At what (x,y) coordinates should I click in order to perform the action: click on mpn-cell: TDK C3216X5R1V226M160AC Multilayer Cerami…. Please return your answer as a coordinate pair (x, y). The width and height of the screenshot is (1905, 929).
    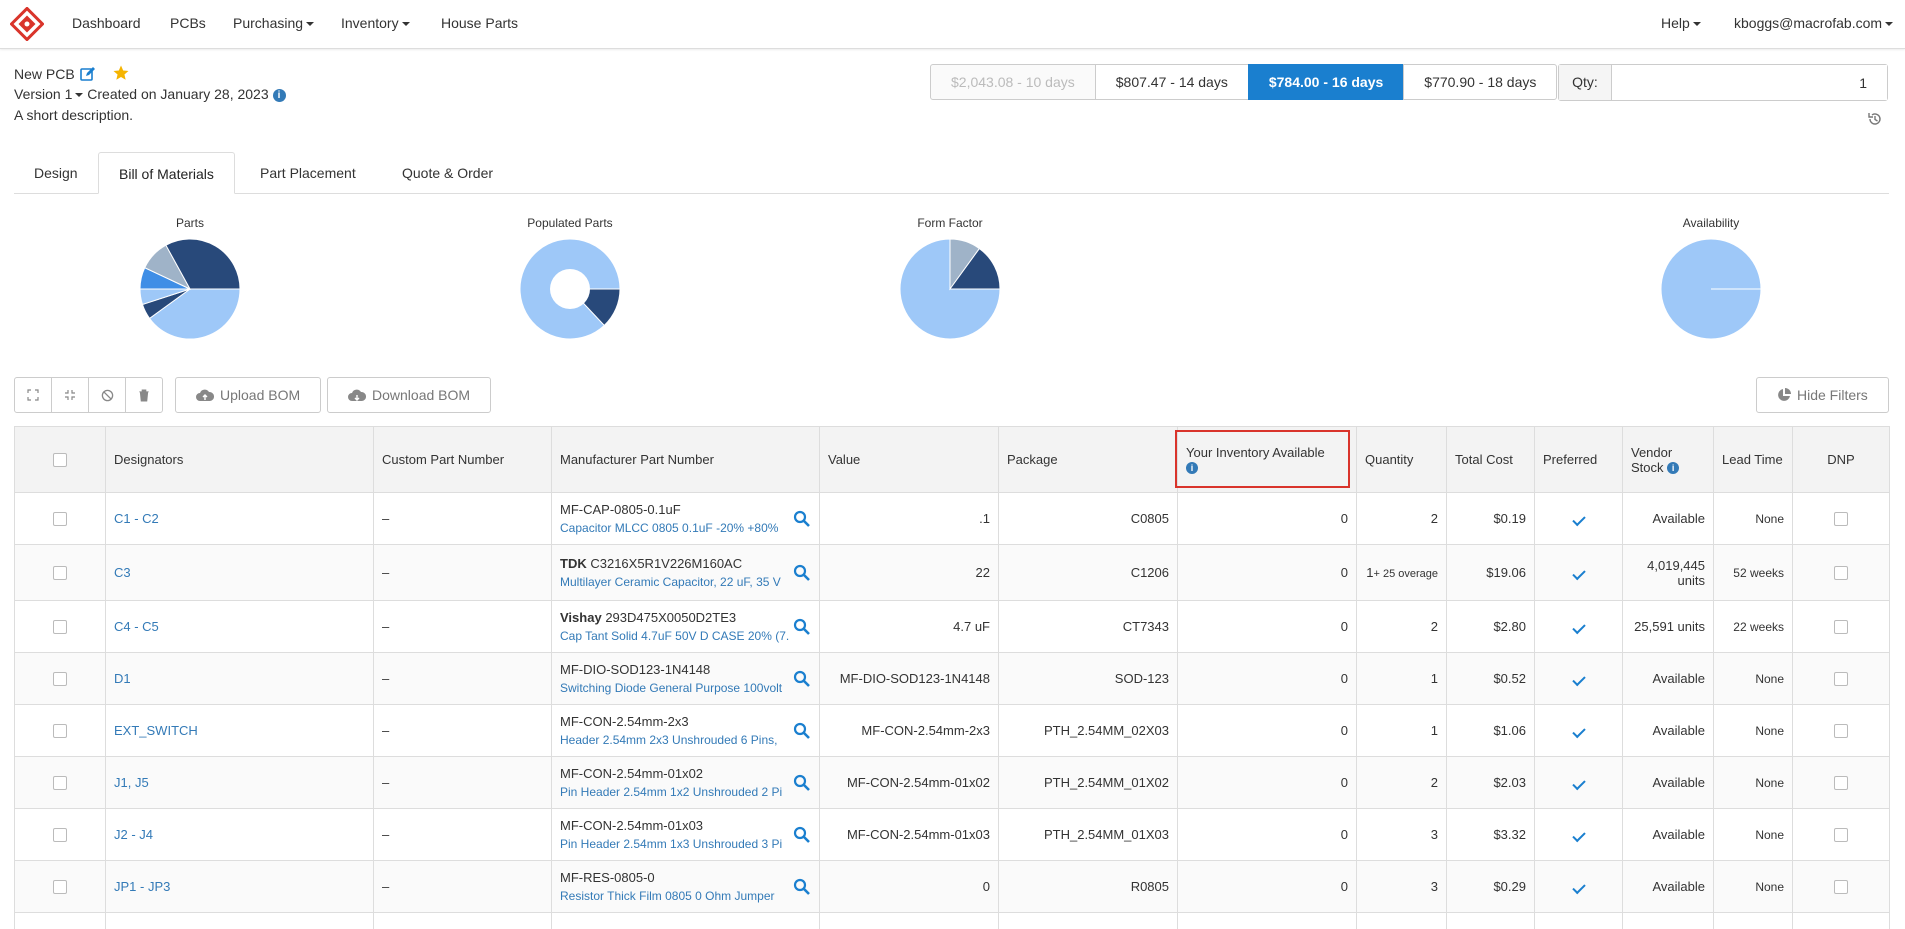
    Looking at the image, I should click on (685, 572).